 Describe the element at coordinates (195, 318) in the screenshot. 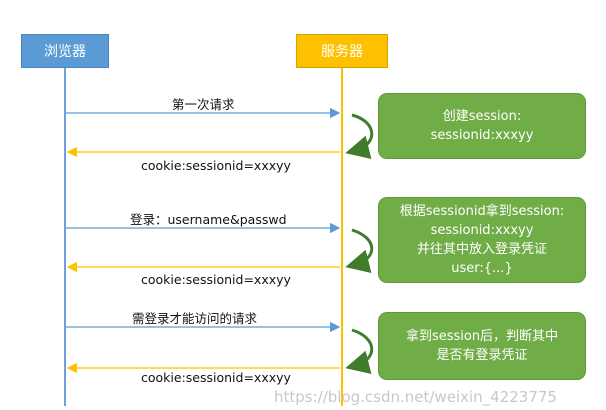

I see `message-label-request-3: 需登录才能访问的请求` at that location.